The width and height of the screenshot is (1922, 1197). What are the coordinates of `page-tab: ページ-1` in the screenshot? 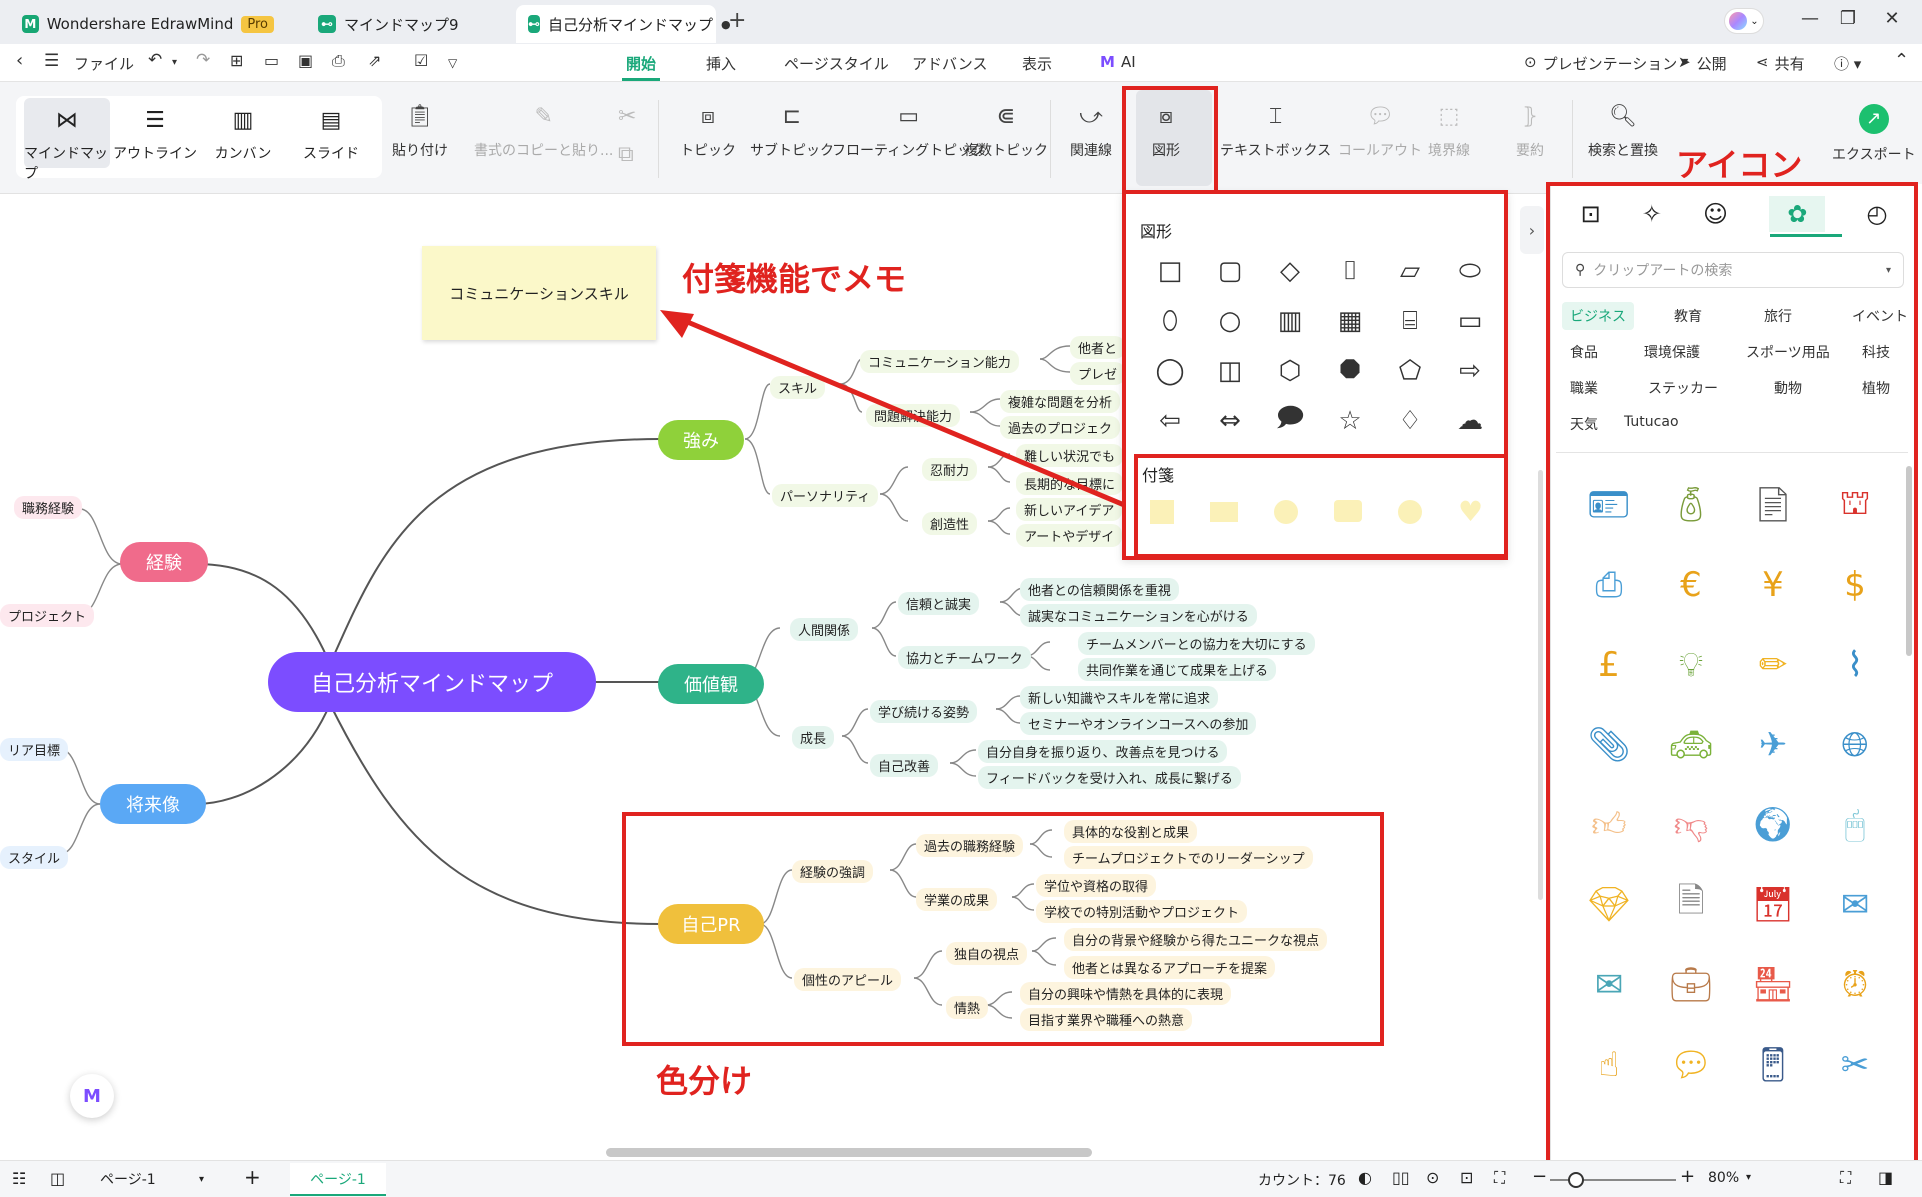 It's located at (338, 1179).